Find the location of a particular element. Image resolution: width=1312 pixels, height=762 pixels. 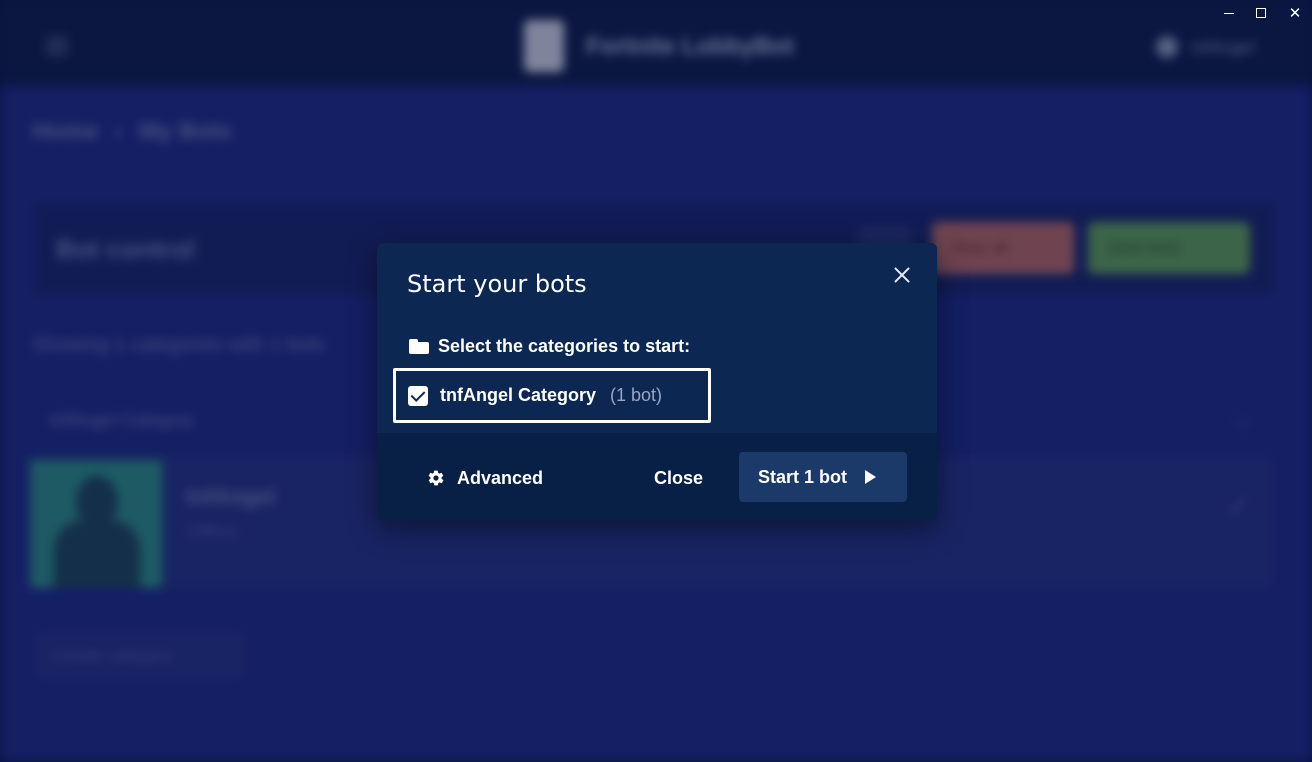

section-label: Select the categories to start: is located at coordinates (549, 346).